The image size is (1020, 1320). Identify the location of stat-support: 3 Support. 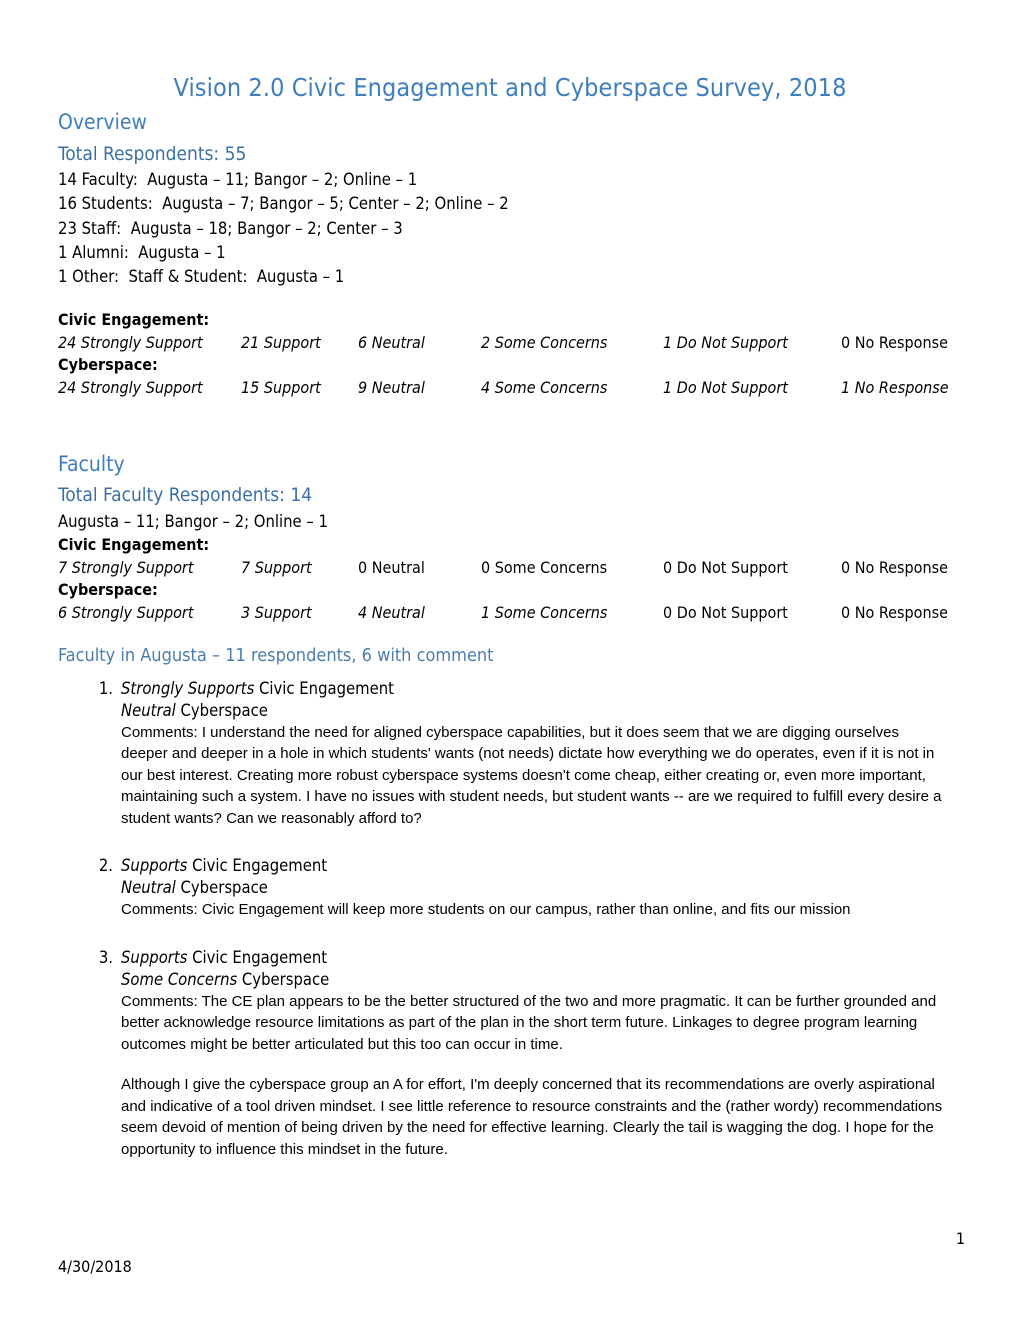
(276, 612).